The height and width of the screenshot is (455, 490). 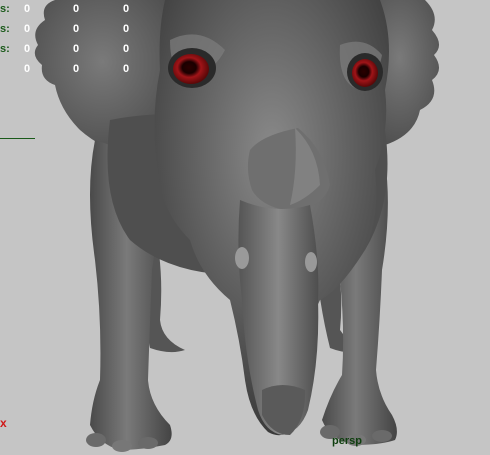 I want to click on camera-label: persp, so click(x=347, y=441).